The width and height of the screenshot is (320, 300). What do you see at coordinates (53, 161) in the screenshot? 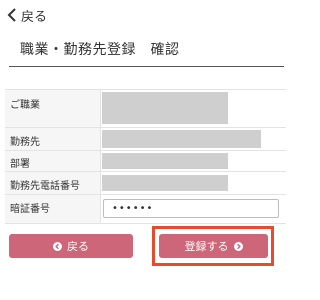
I see `row-label-cell: 部署` at bounding box center [53, 161].